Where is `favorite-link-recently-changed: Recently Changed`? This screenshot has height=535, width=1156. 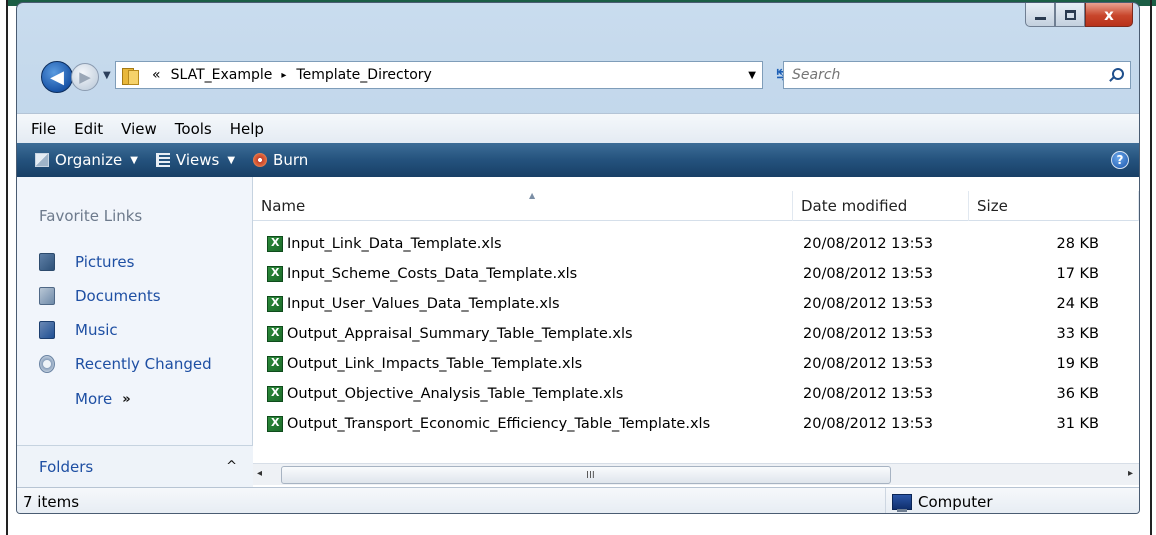
favorite-link-recently-changed: Recently Changed is located at coordinates (125, 364).